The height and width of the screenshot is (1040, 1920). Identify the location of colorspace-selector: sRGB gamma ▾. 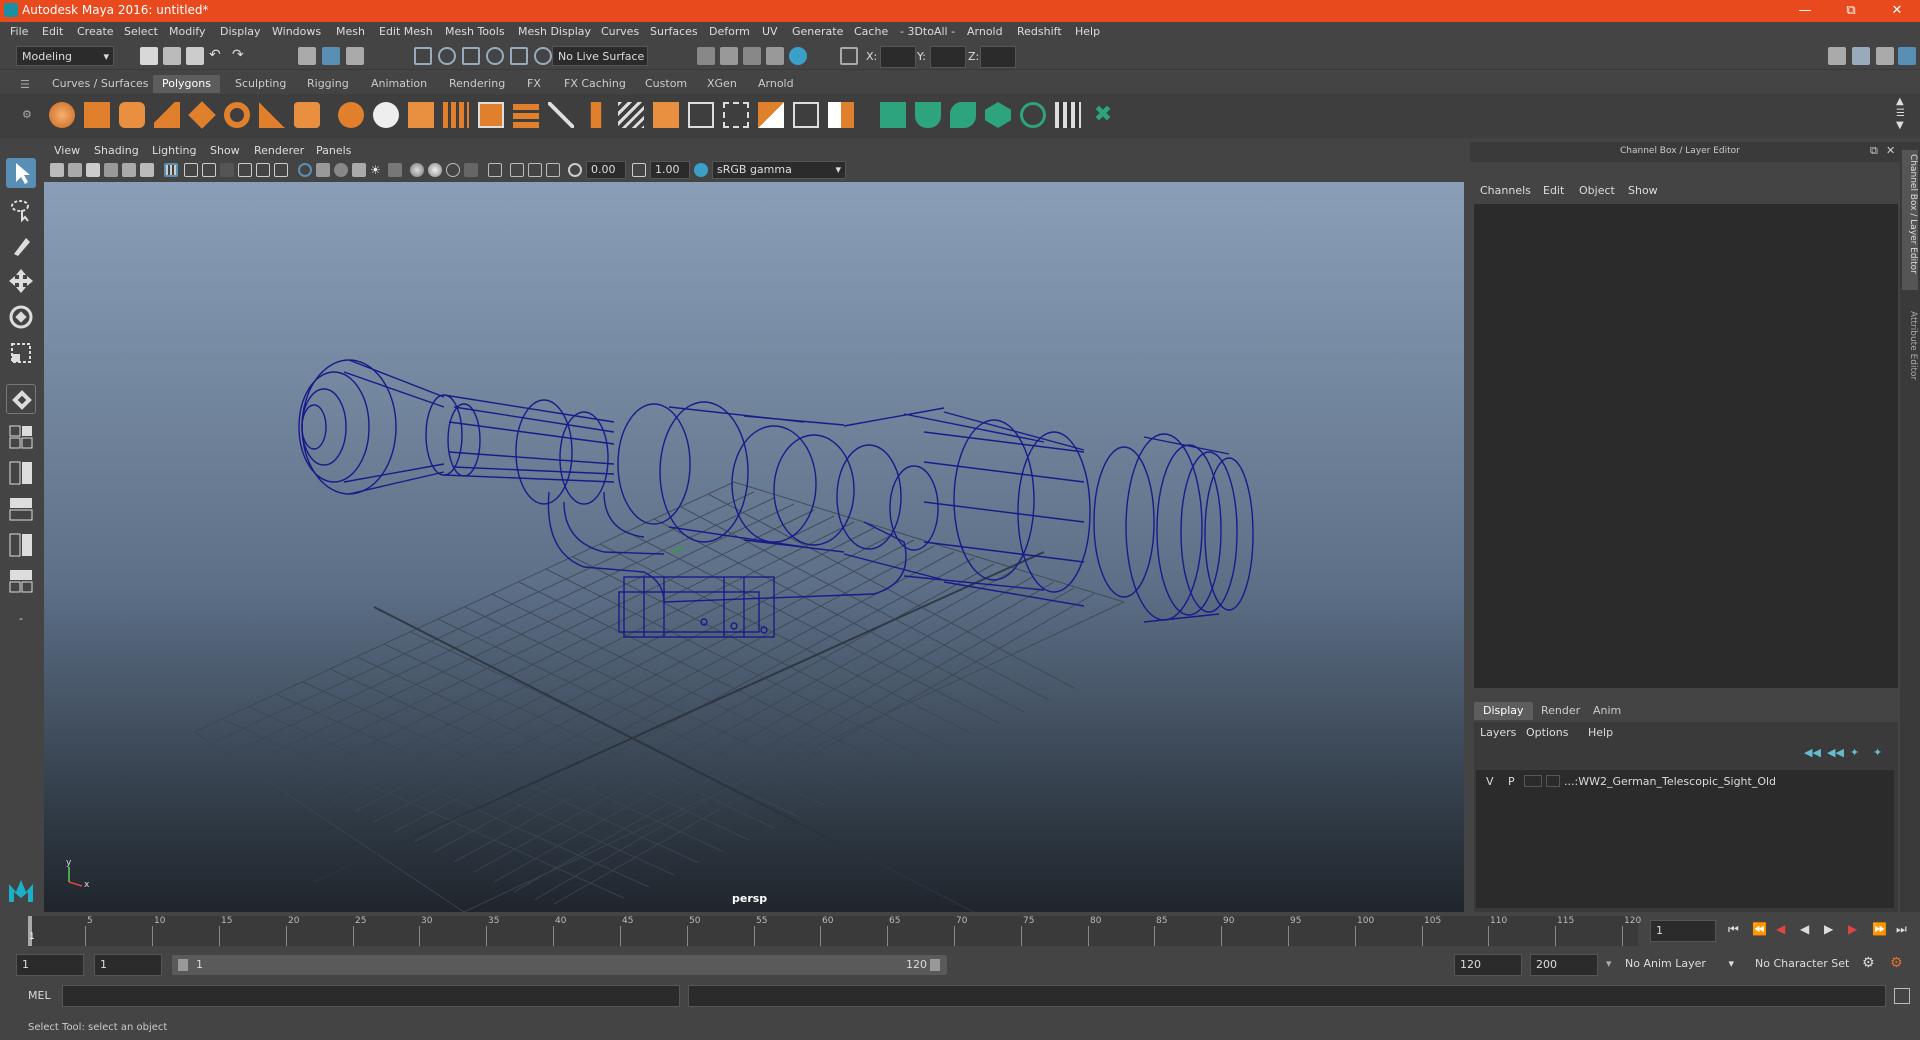
(779, 170).